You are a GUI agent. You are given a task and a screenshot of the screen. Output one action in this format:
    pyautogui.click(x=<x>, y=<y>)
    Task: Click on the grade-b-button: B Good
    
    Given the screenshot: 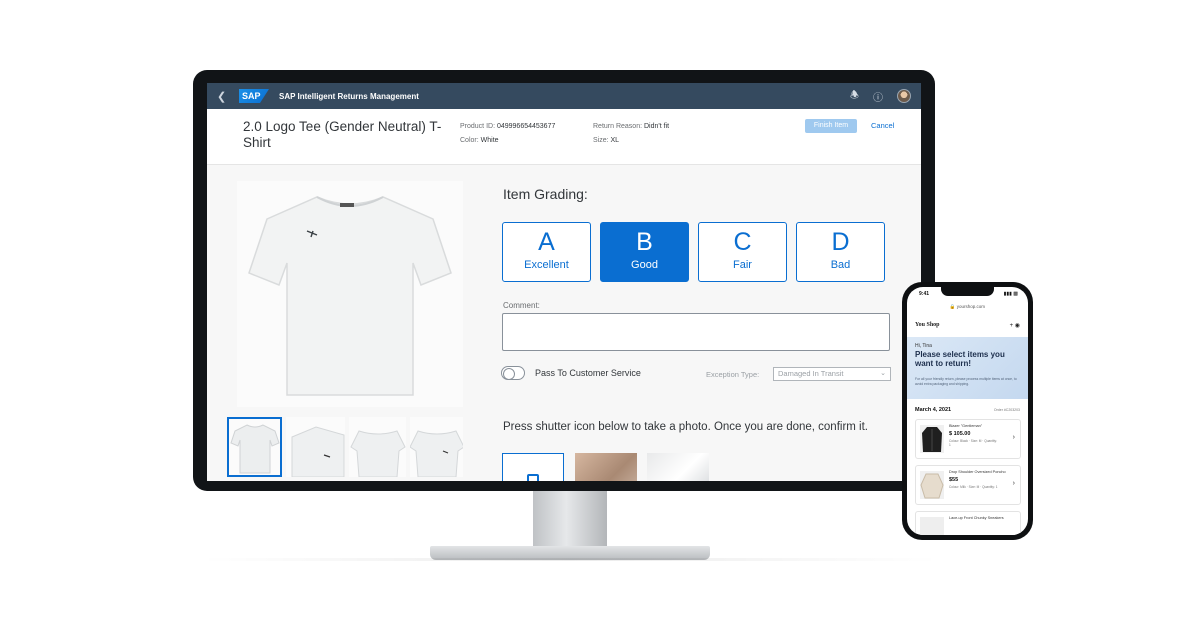 What is the action you would take?
    pyautogui.click(x=644, y=252)
    